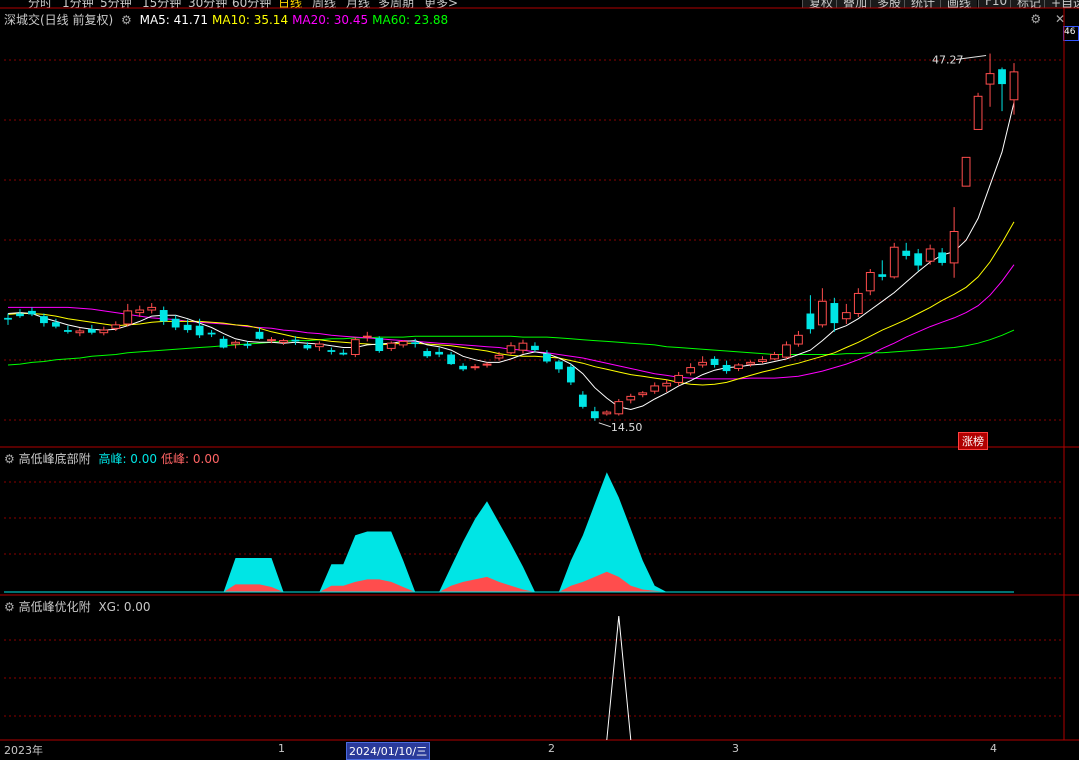 This screenshot has height=760, width=1079. What do you see at coordinates (55, 459) in the screenshot?
I see `indicator1-title: 高低峰底部附` at bounding box center [55, 459].